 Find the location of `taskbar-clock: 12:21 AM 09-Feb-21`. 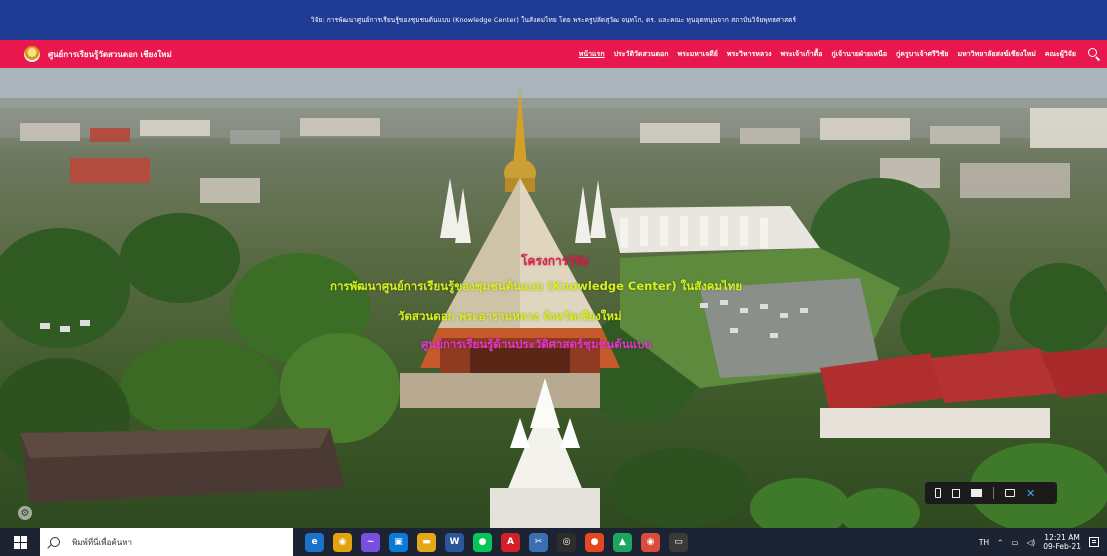

taskbar-clock: 12:21 AM 09-Feb-21 is located at coordinates (1062, 542).